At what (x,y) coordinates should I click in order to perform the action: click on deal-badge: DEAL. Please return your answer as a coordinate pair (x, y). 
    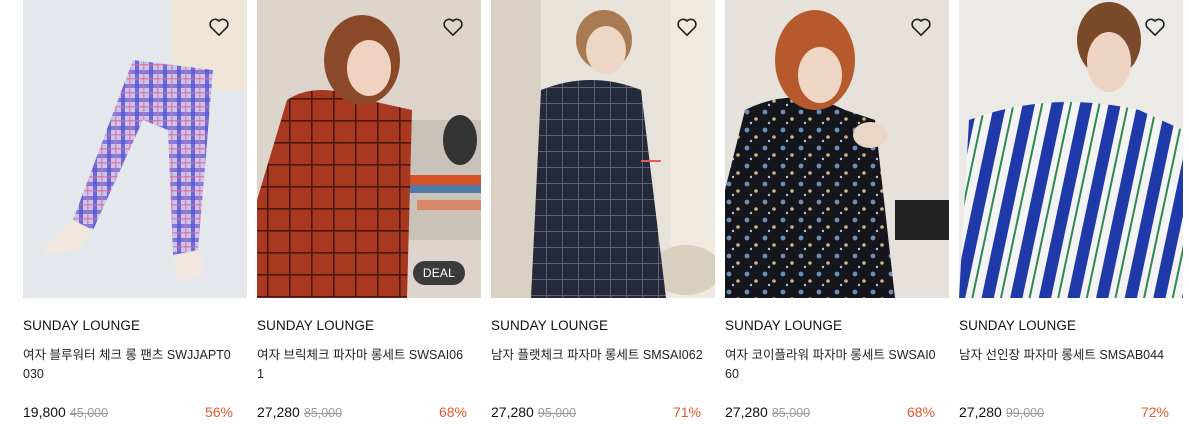
    Looking at the image, I should click on (438, 273).